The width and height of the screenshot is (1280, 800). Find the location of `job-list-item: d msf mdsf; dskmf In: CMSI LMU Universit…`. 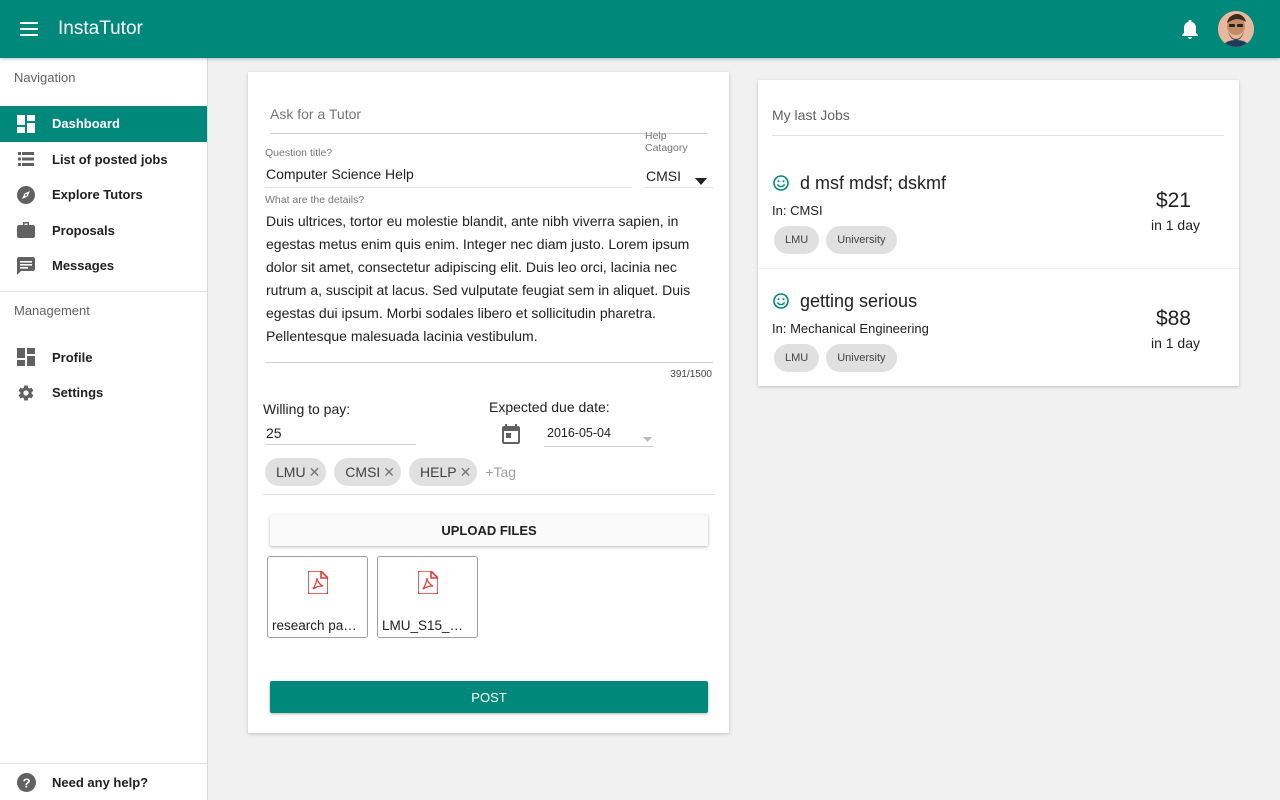

job-list-item: d msf mdsf; dskmf In: CMSI LMU Universit… is located at coordinates (998, 223).